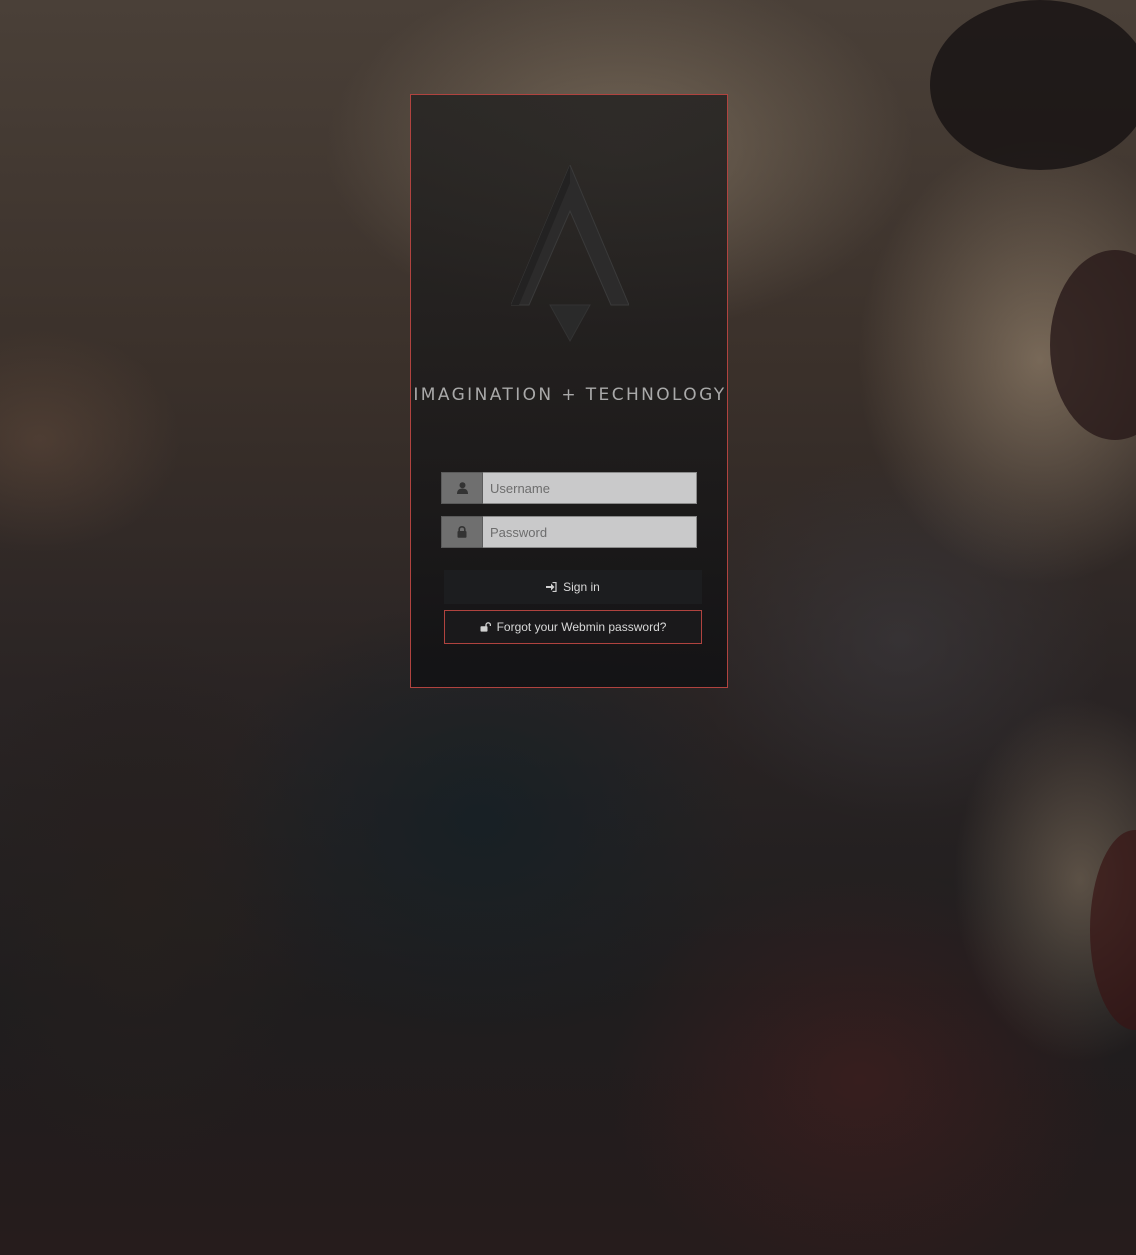  Describe the element at coordinates (581, 627) in the screenshot. I see `forgot-password-label: Forgot your Webmin password?` at that location.